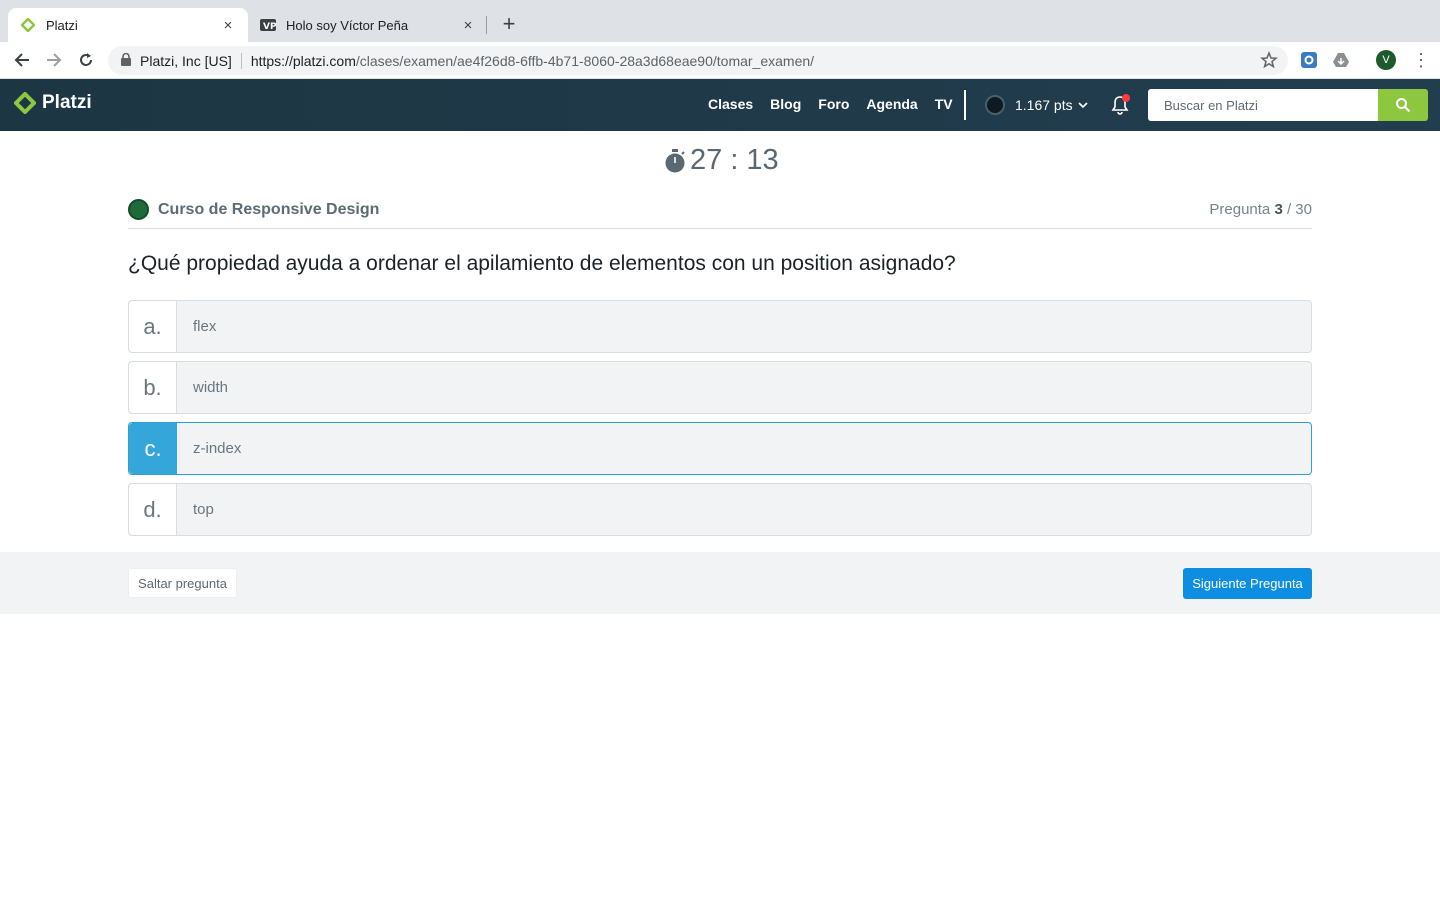 The image size is (1440, 900). I want to click on nav-agenda: Agenda, so click(891, 104).